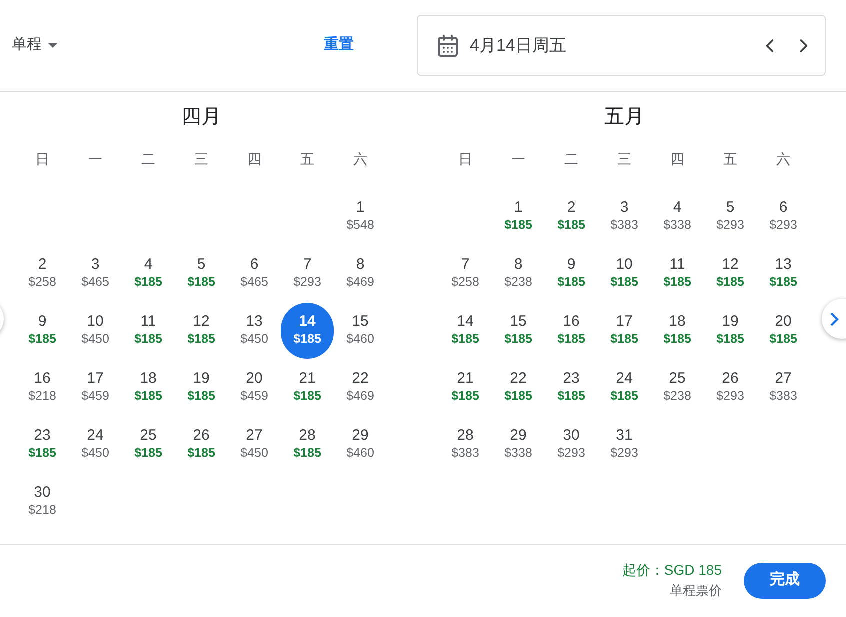 This screenshot has height=617, width=846. I want to click on calendar-day: 8 $469, so click(360, 274).